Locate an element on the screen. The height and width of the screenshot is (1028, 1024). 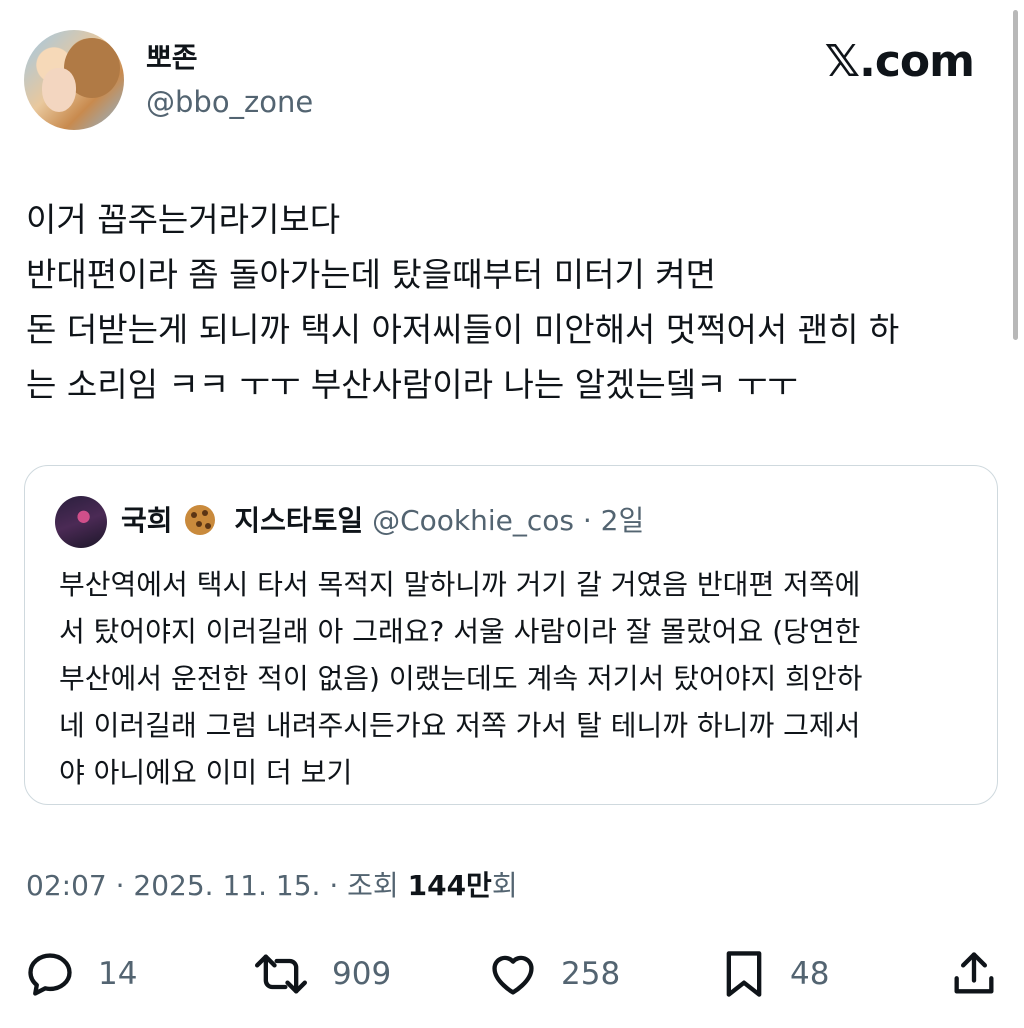
tweet-time: 02:07 is located at coordinates (66, 885).